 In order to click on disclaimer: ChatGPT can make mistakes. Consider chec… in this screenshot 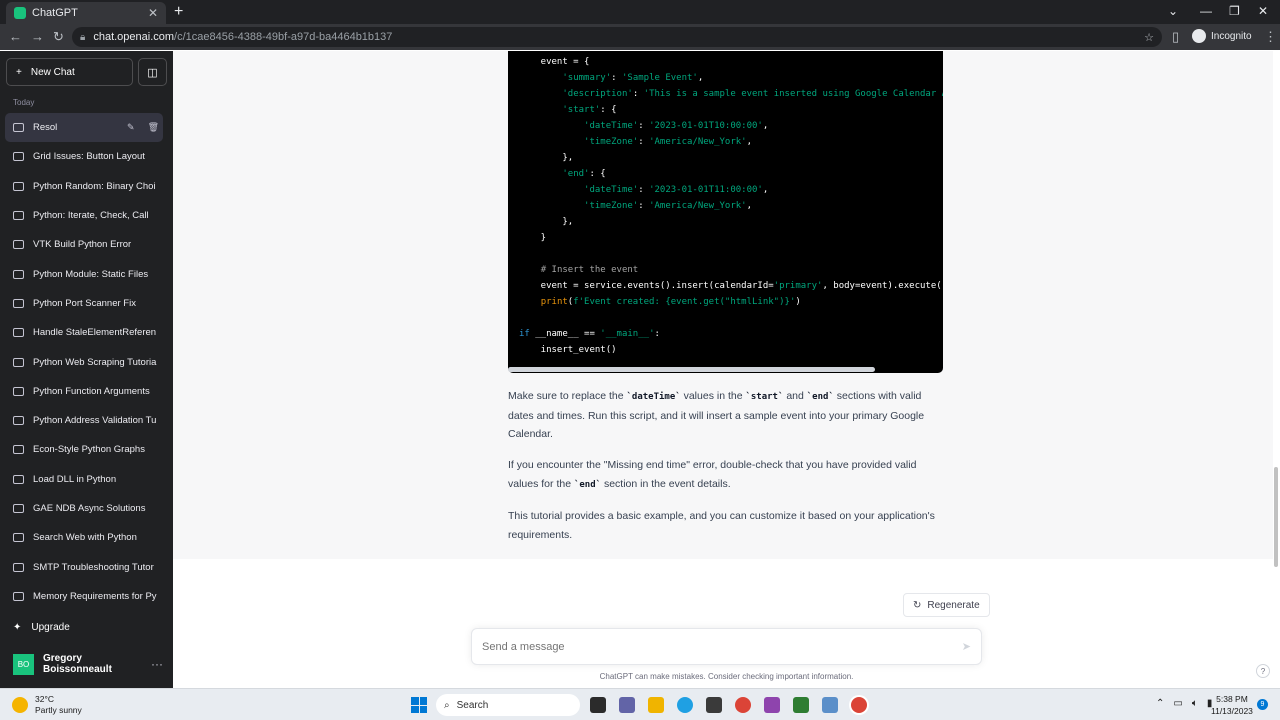, I will do `click(726, 676)`.